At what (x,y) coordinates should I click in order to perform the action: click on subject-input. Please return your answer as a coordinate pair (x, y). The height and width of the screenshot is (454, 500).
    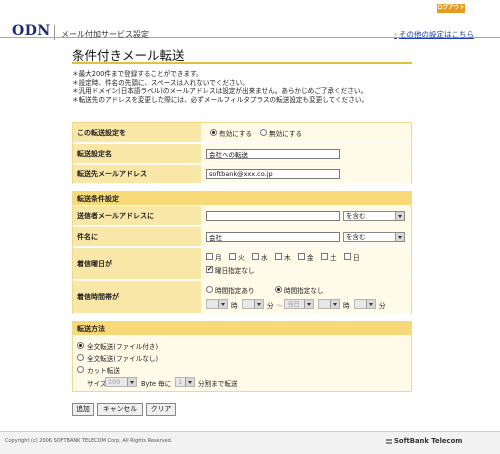
    Looking at the image, I should click on (273, 237).